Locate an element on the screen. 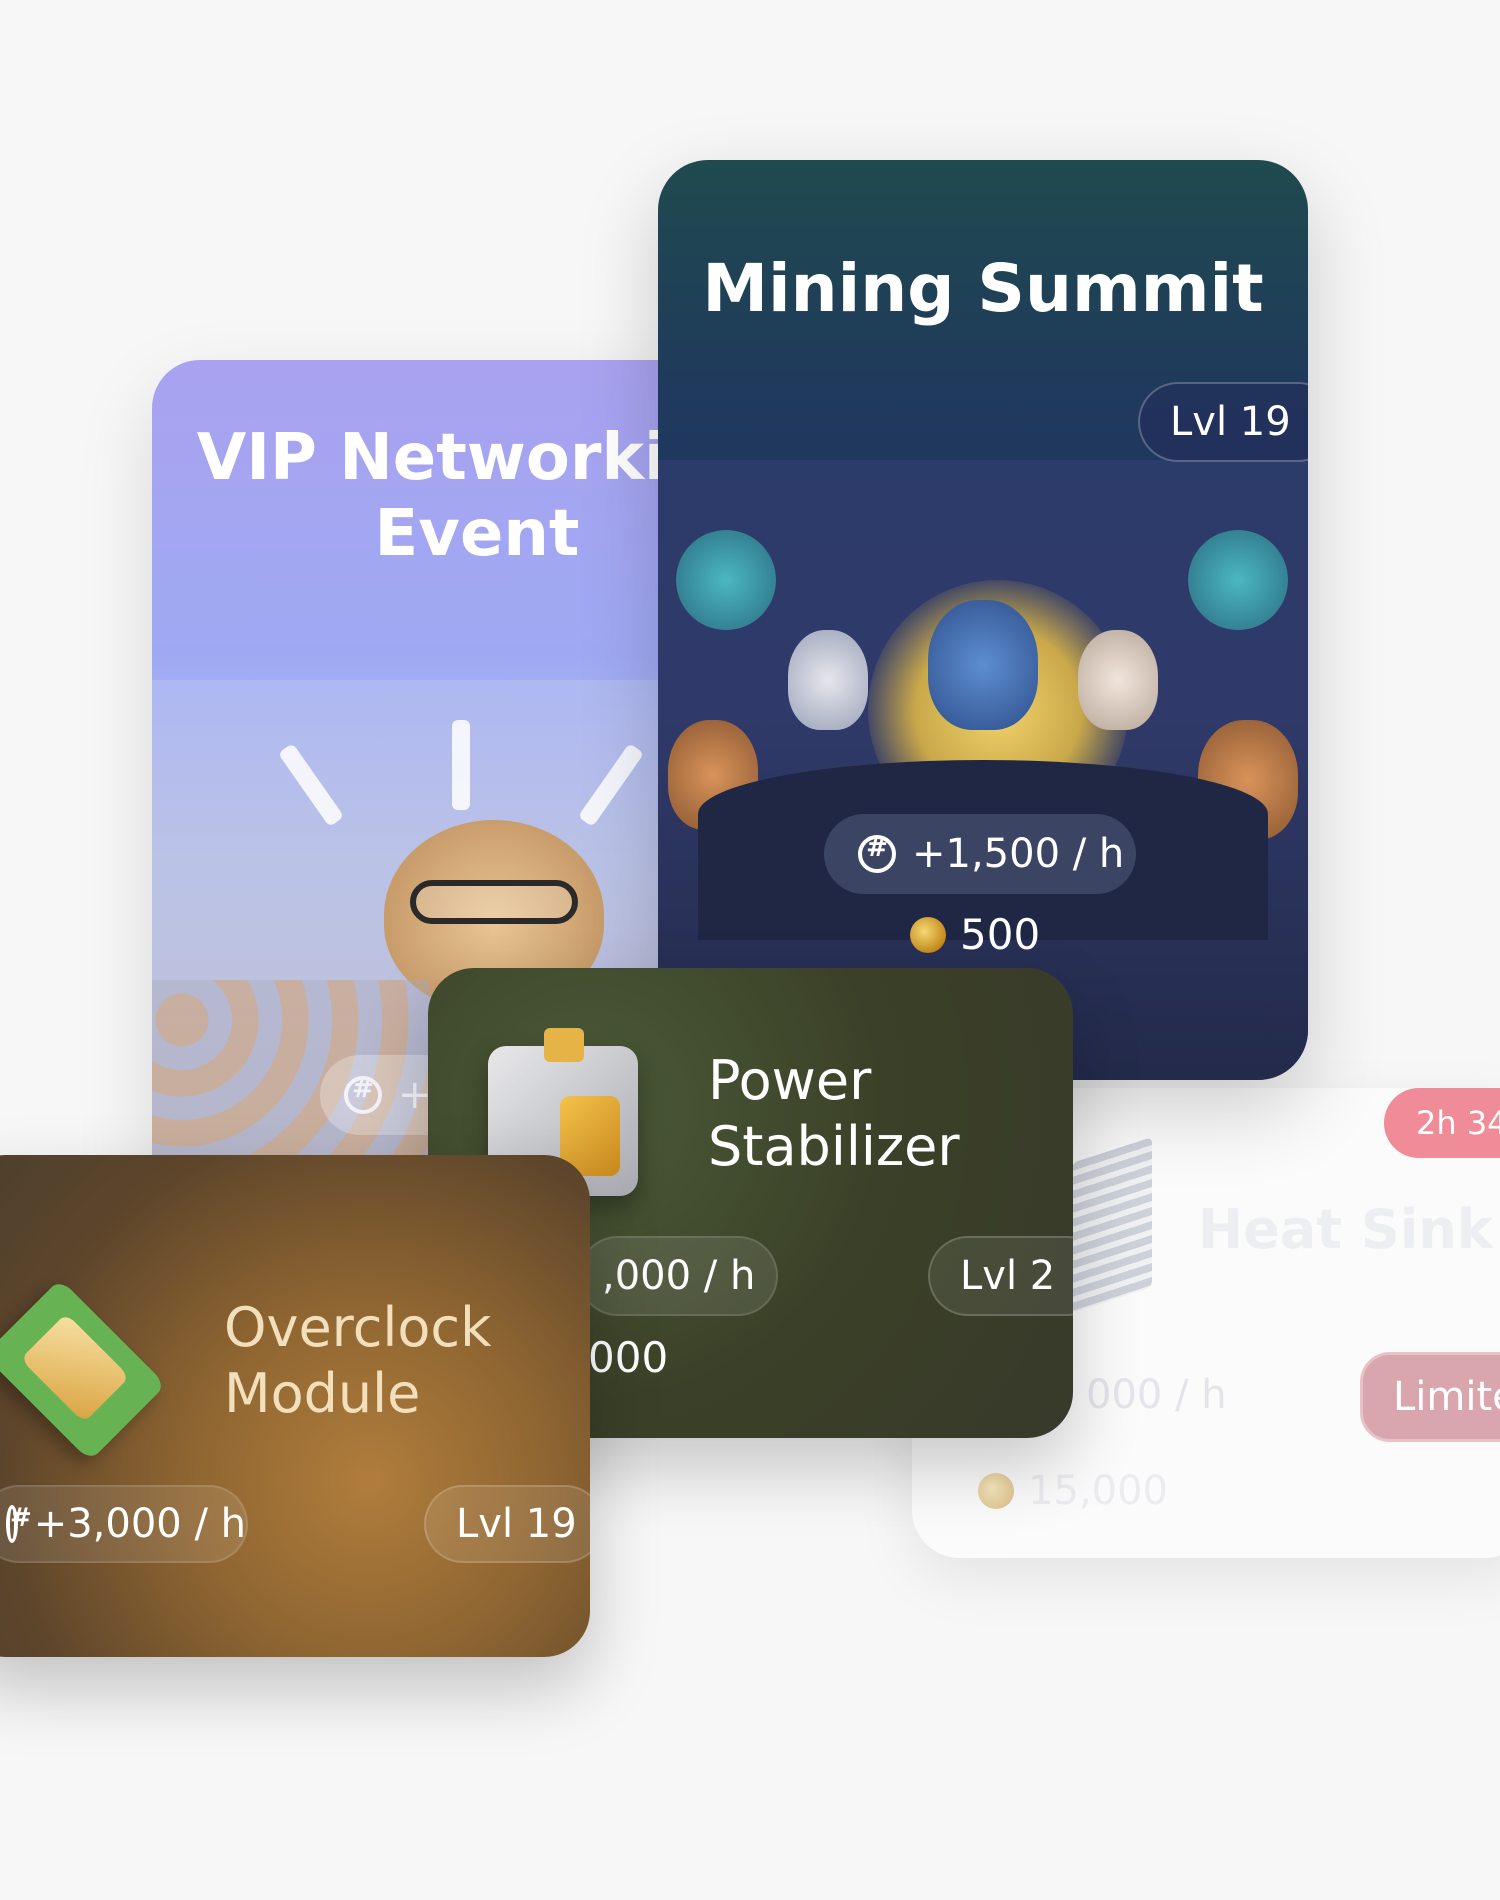 Image resolution: width=1500 pixels, height=1900 pixels. title-line-2: Module is located at coordinates (322, 1393).